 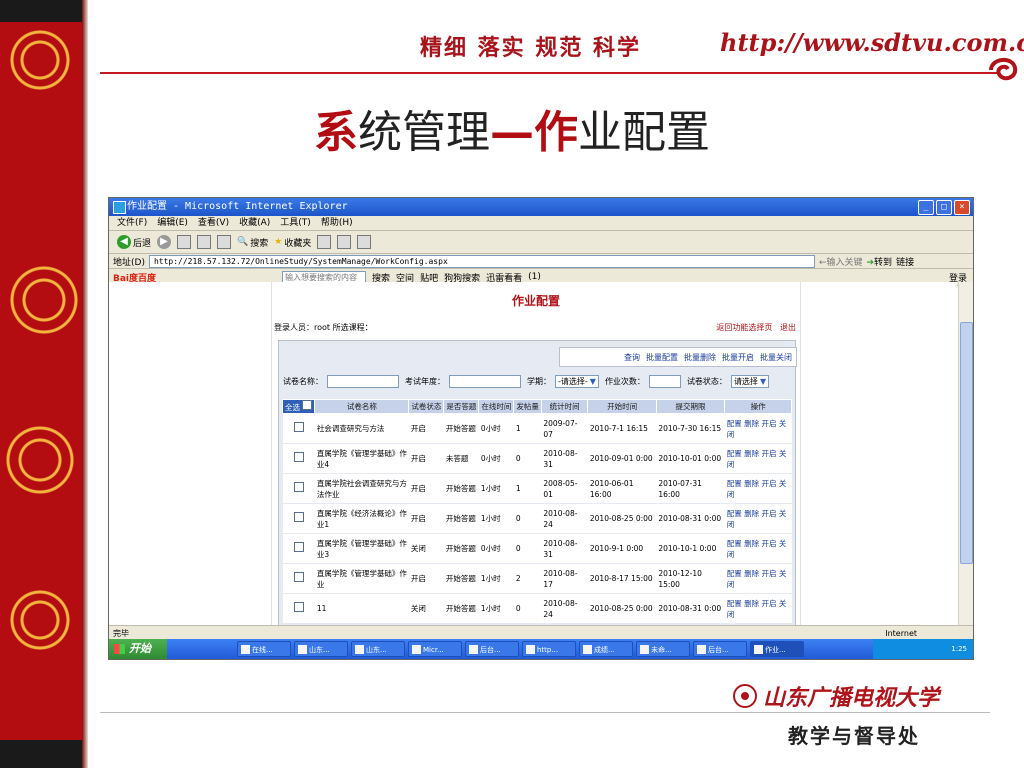 What do you see at coordinates (344, 242) in the screenshot?
I see `mail-icon` at bounding box center [344, 242].